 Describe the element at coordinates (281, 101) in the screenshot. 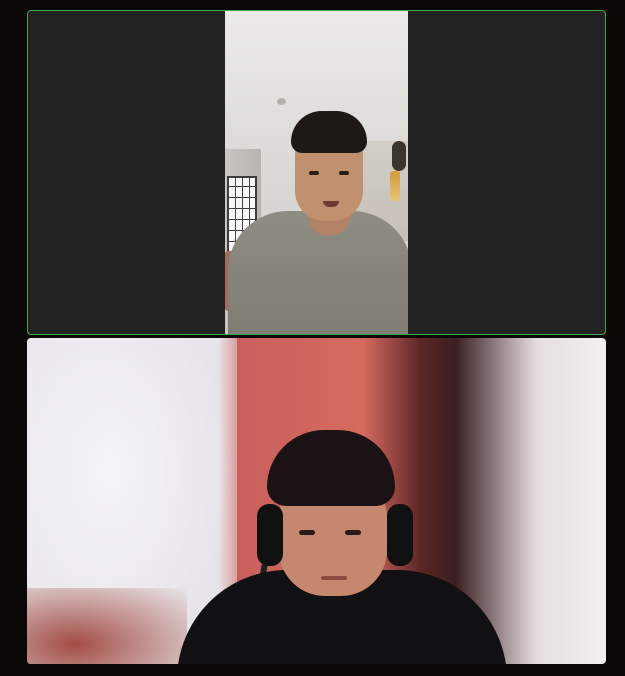

I see `ceiling-lamp` at that location.